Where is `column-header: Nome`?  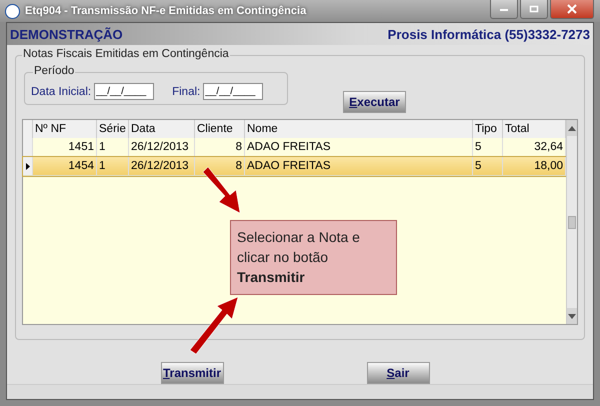 column-header: Nome is located at coordinates (359, 129).